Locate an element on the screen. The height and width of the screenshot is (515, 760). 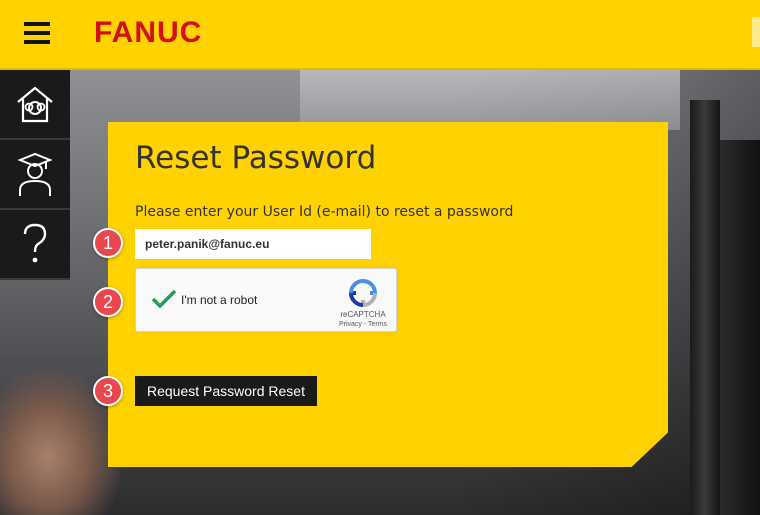
hamburger-menu-icon is located at coordinates (37, 33).